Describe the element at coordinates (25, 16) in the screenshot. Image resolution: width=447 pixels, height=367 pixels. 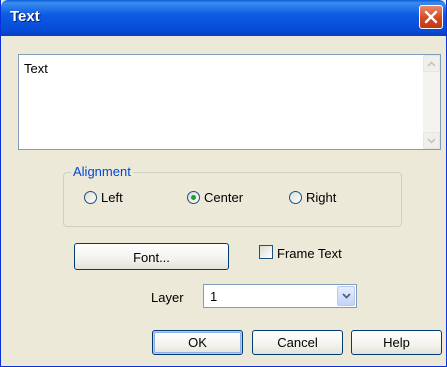
I see `dialog-title: Text` at that location.